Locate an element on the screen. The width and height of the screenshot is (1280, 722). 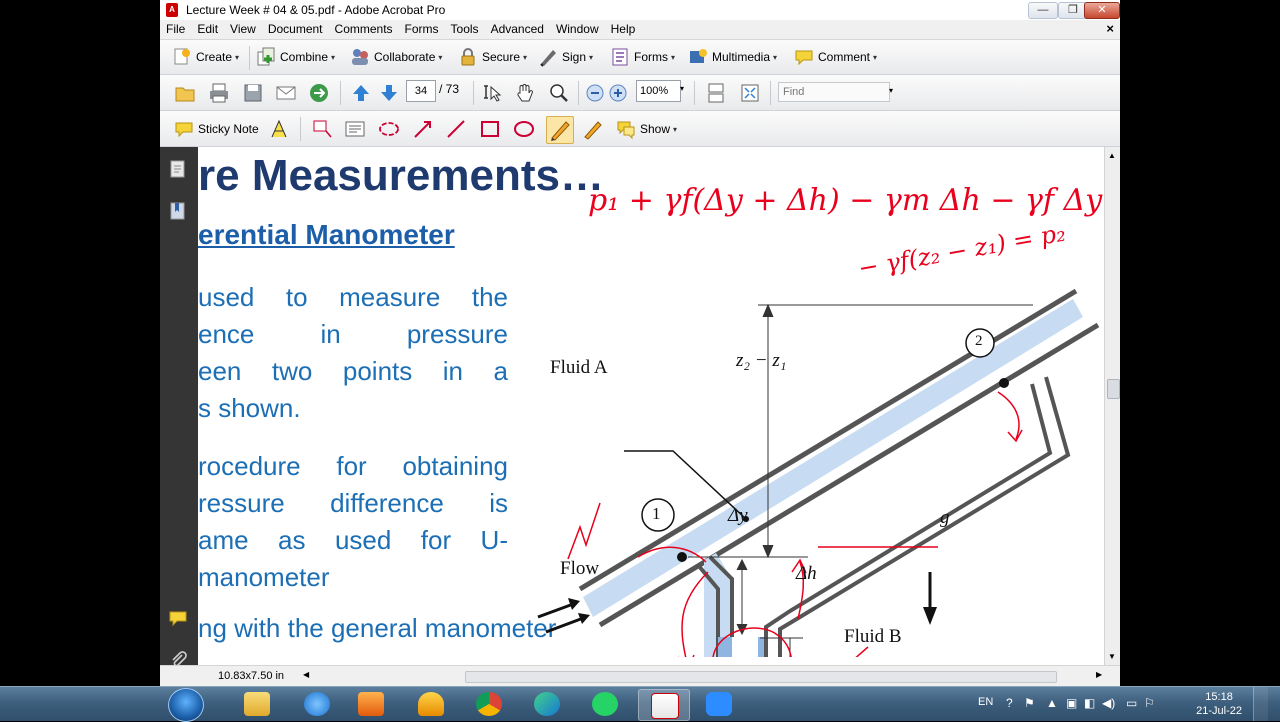
hand-tool-icon is located at coordinates (525, 93).